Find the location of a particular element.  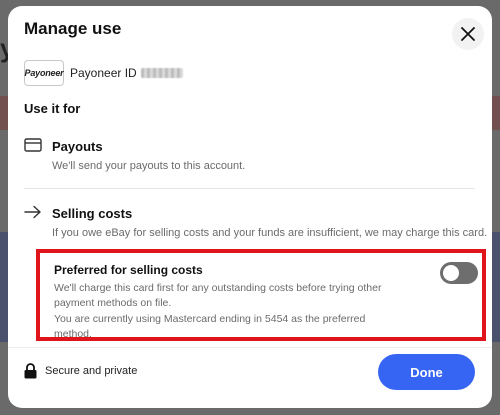

close-button is located at coordinates (468, 34).